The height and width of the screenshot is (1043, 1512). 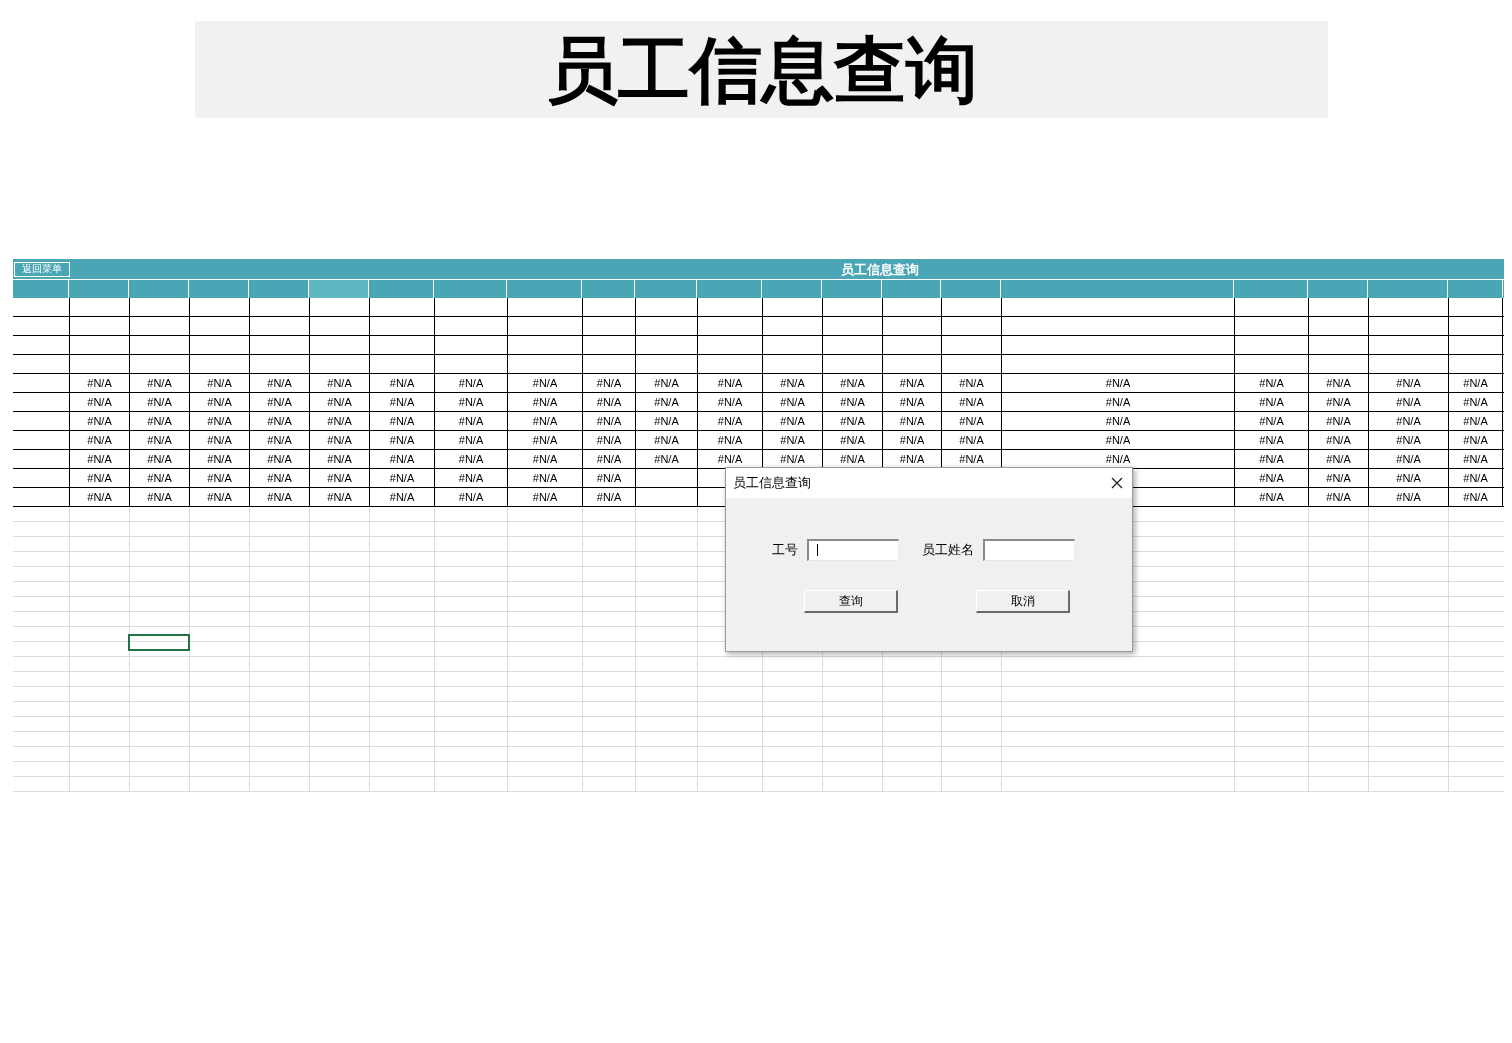 I want to click on field-label: 员工姓名, so click(x=948, y=550).